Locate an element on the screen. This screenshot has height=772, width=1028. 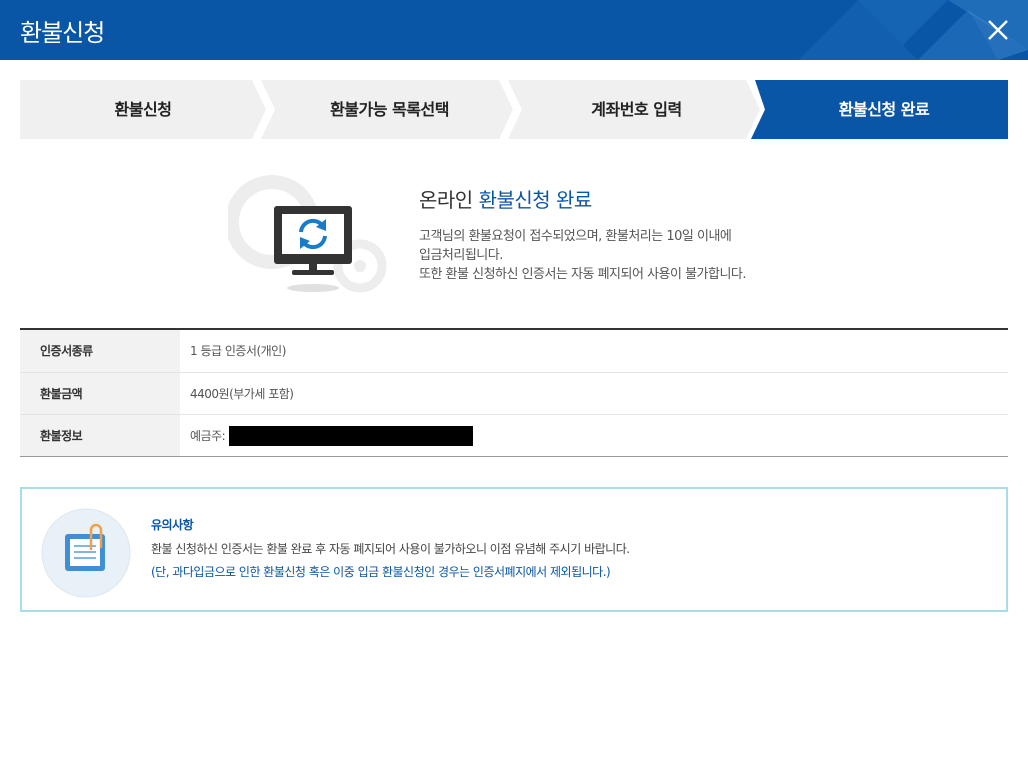
redacted-account-holder is located at coordinates (351, 435).